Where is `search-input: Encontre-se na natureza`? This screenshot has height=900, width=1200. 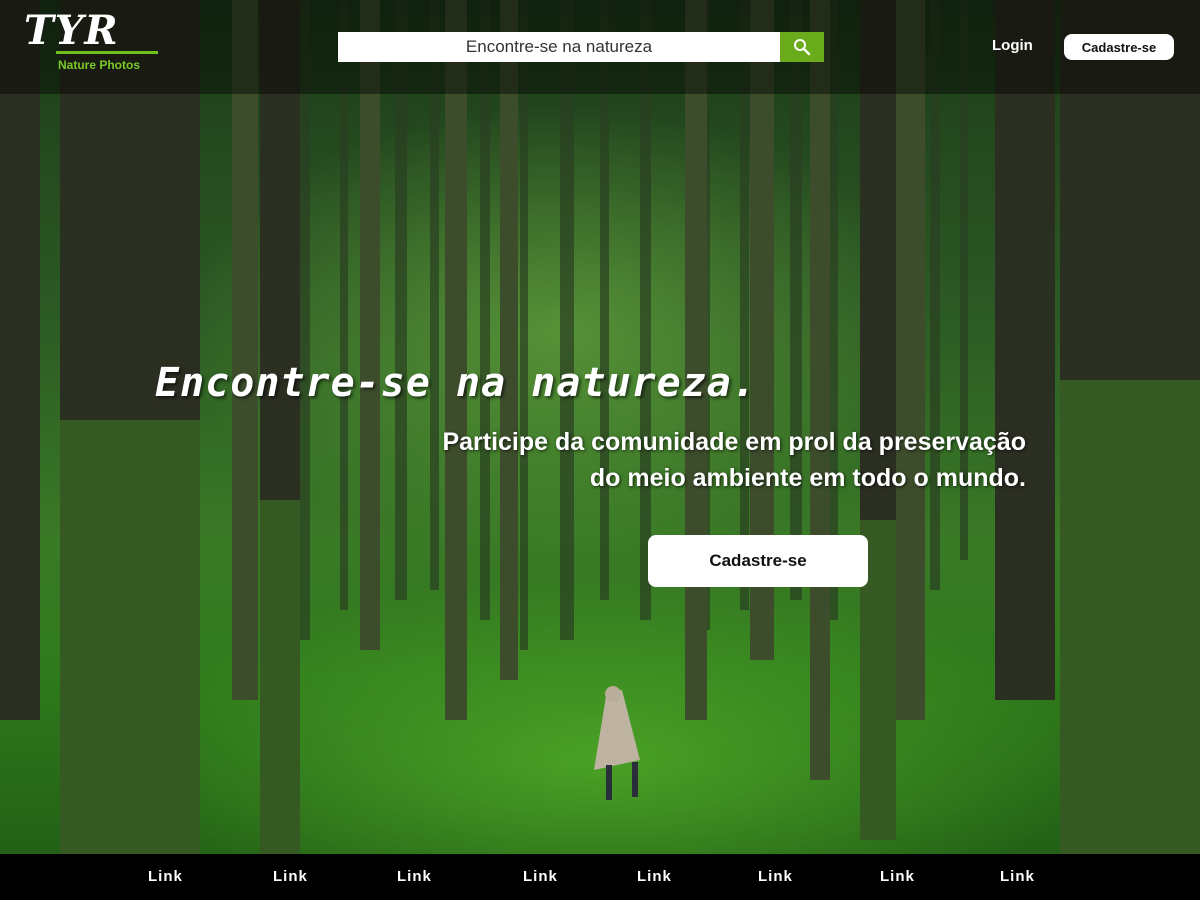
search-input: Encontre-se na natureza is located at coordinates (559, 47).